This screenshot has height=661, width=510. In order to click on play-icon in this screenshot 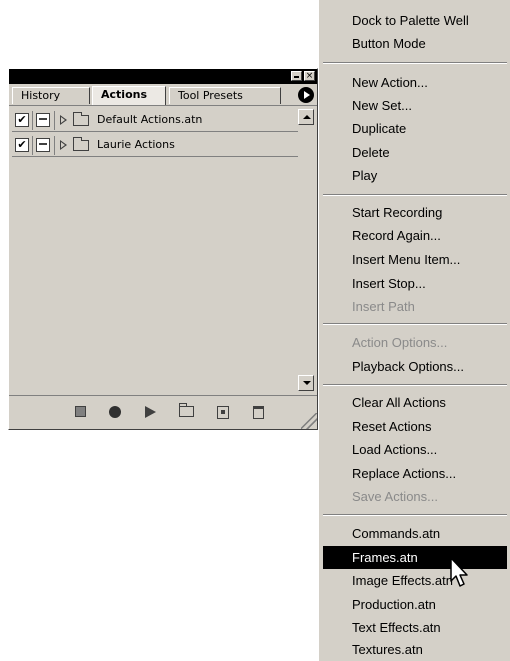, I will do `click(150, 412)`.